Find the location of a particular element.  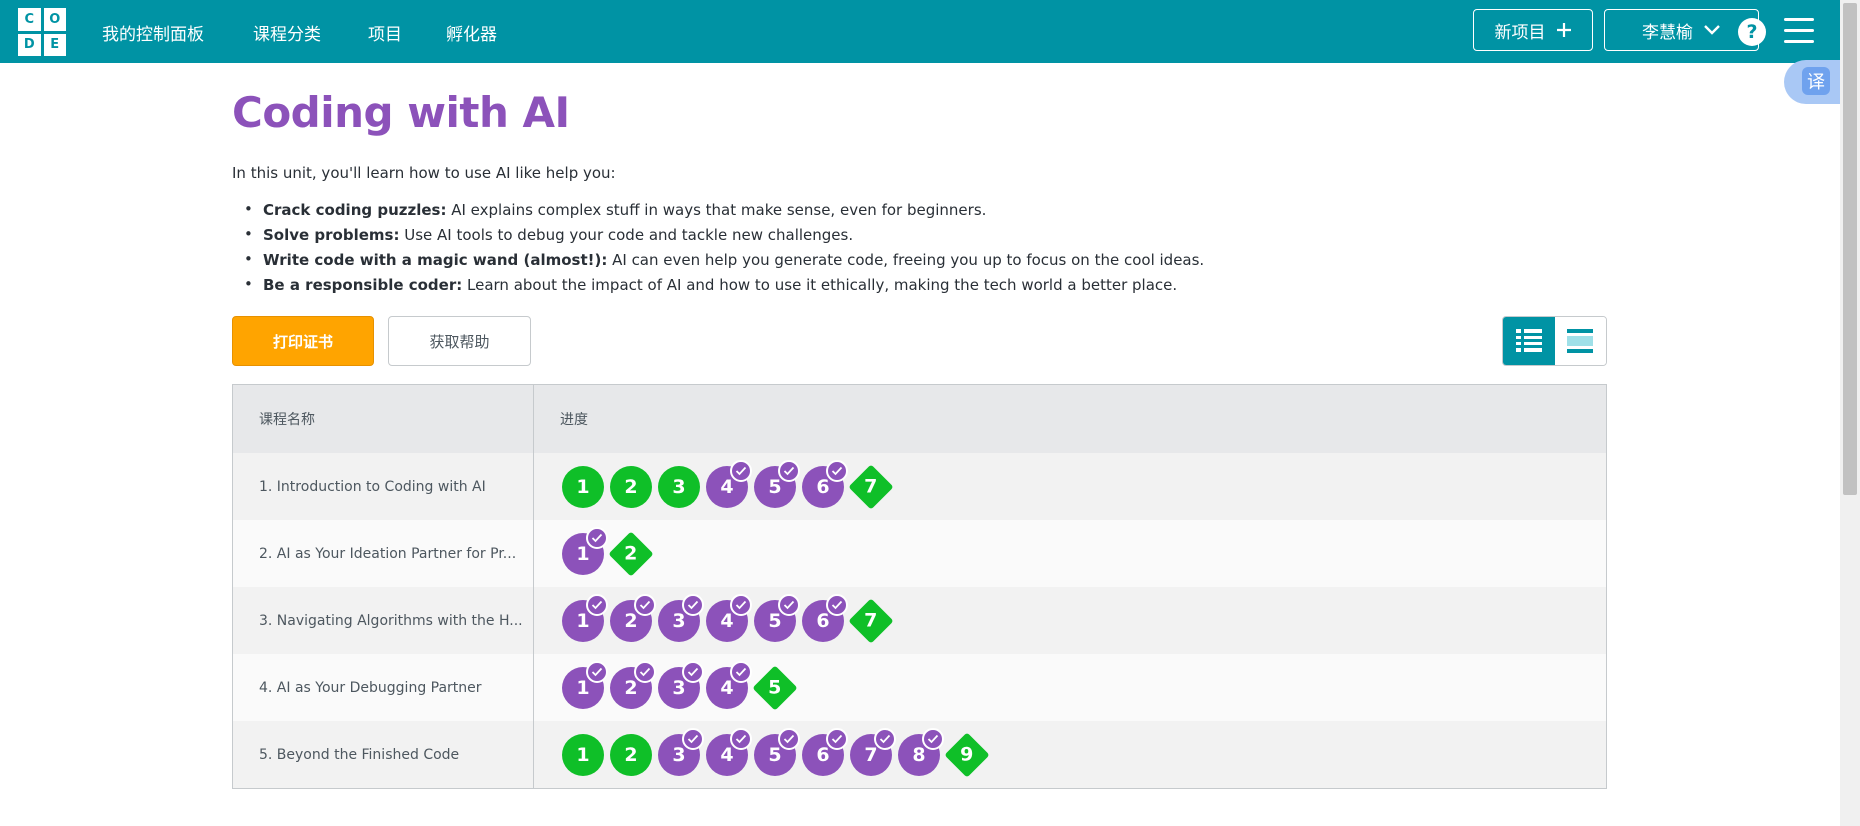

level-number: 2 is located at coordinates (631, 553).